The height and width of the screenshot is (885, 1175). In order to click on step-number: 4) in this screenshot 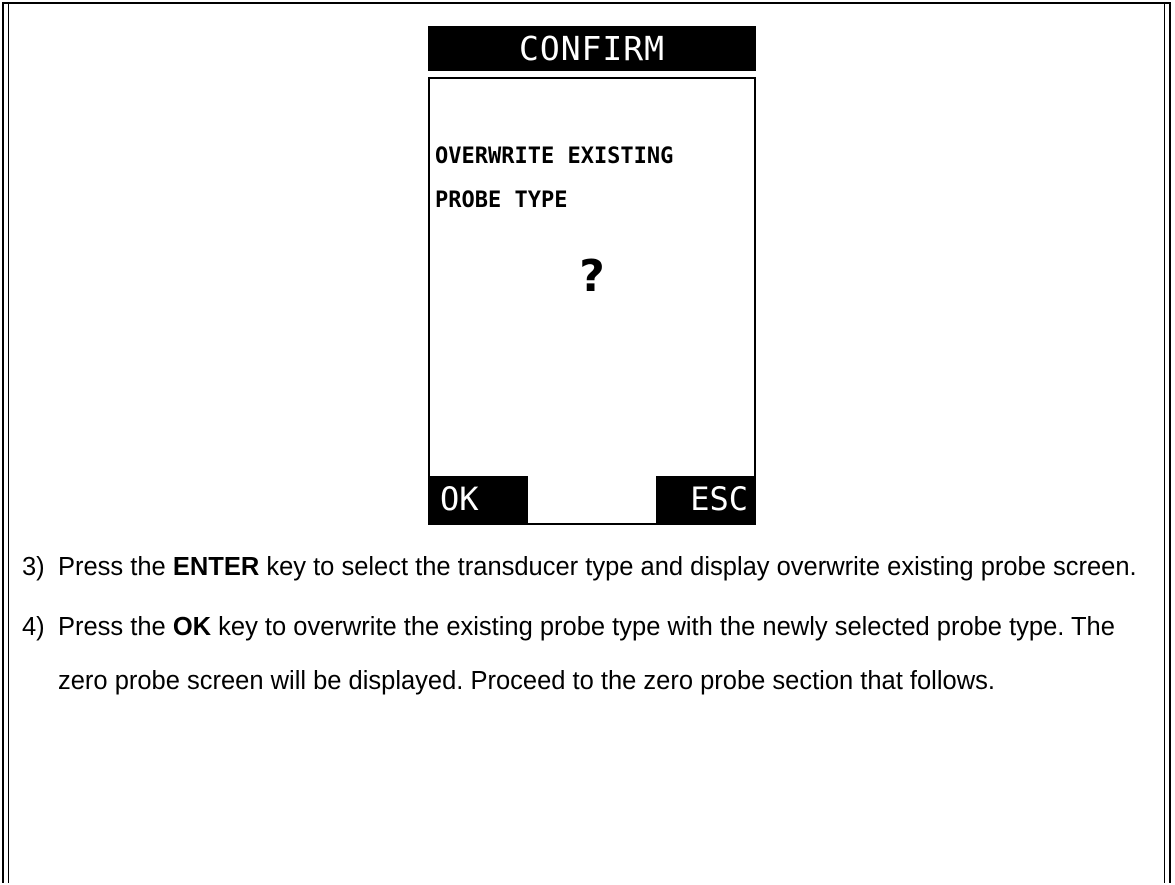, I will do `click(33, 627)`.